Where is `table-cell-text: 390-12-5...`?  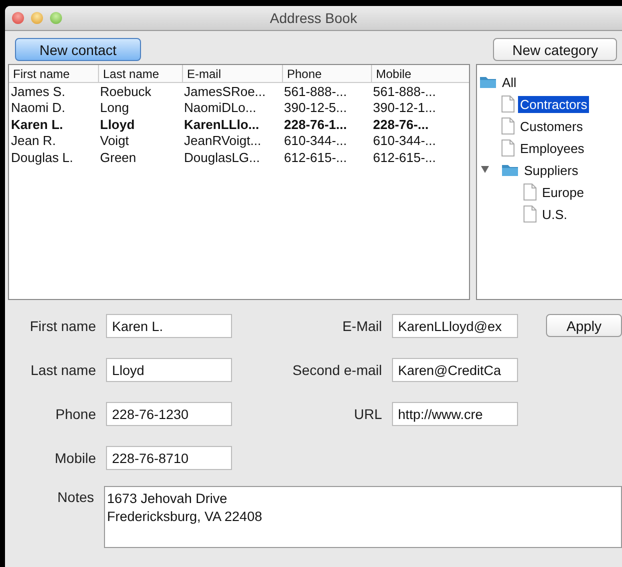
table-cell-text: 390-12-5... is located at coordinates (315, 108).